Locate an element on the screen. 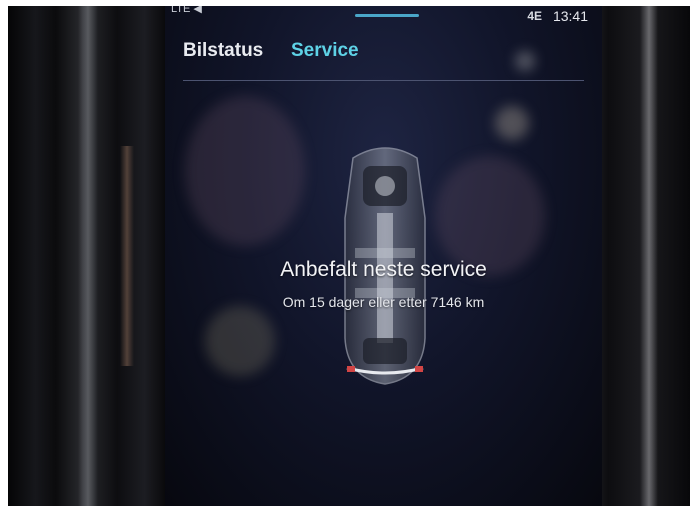  service-title: Anbefalt neste service is located at coordinates (383, 269).